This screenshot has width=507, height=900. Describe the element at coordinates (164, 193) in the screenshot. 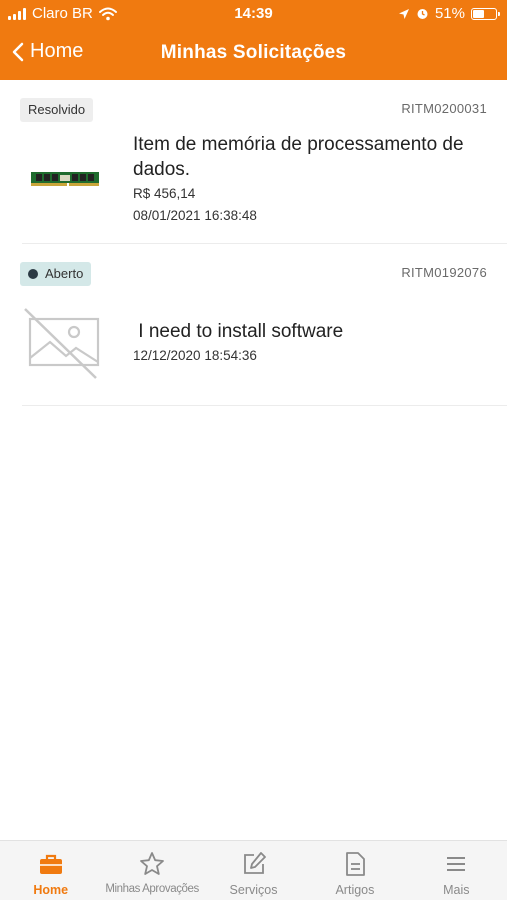

I see `request-price: R$ 456,14` at that location.